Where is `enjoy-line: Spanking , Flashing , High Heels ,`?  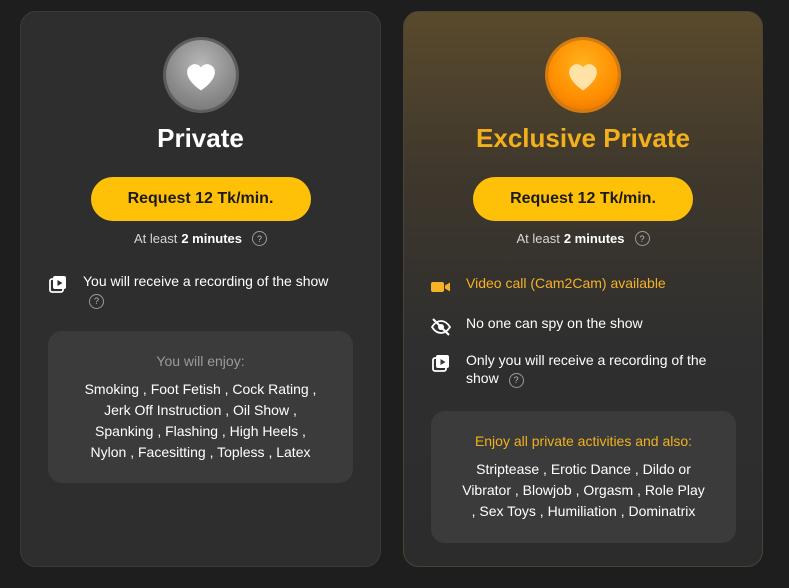 enjoy-line: Spanking , Flashing , High Heels , is located at coordinates (200, 431).